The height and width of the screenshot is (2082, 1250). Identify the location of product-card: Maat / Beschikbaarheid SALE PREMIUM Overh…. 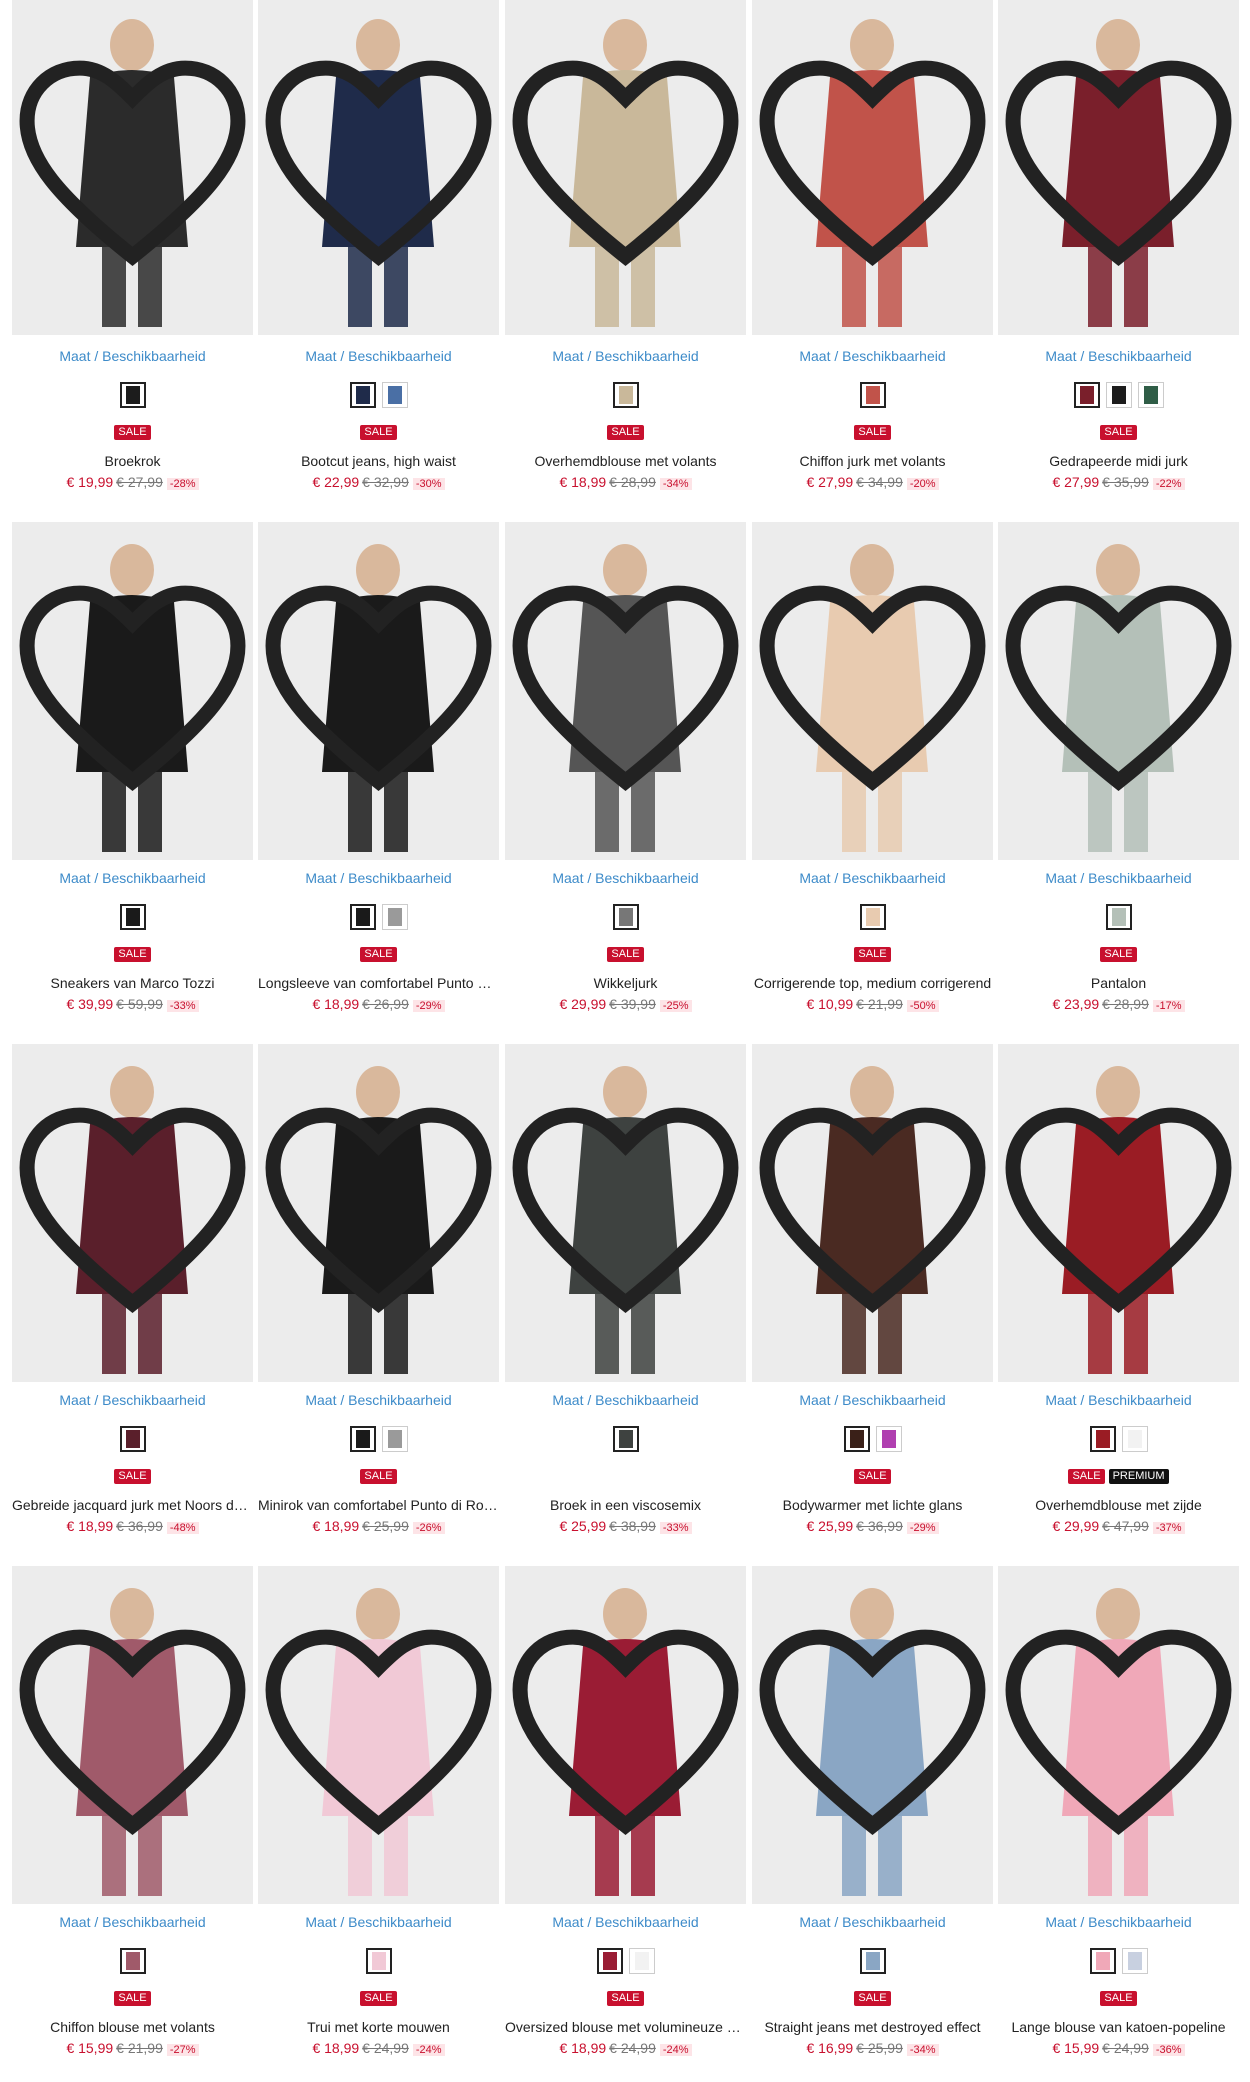
(1118, 1294).